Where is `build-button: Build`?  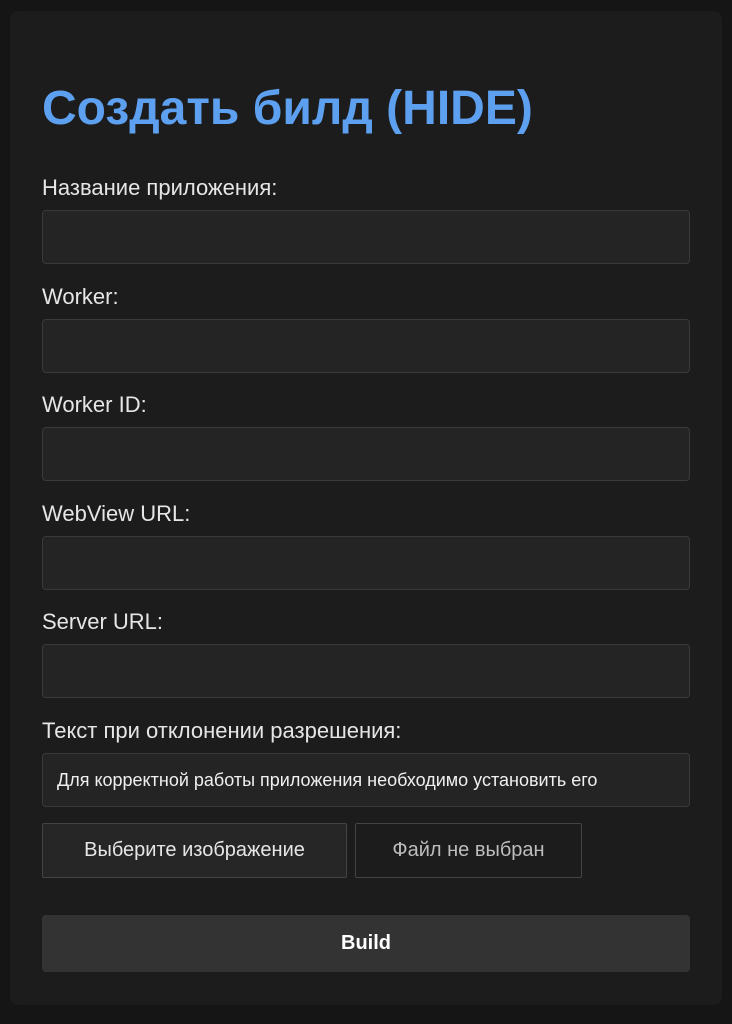 build-button: Build is located at coordinates (366, 943).